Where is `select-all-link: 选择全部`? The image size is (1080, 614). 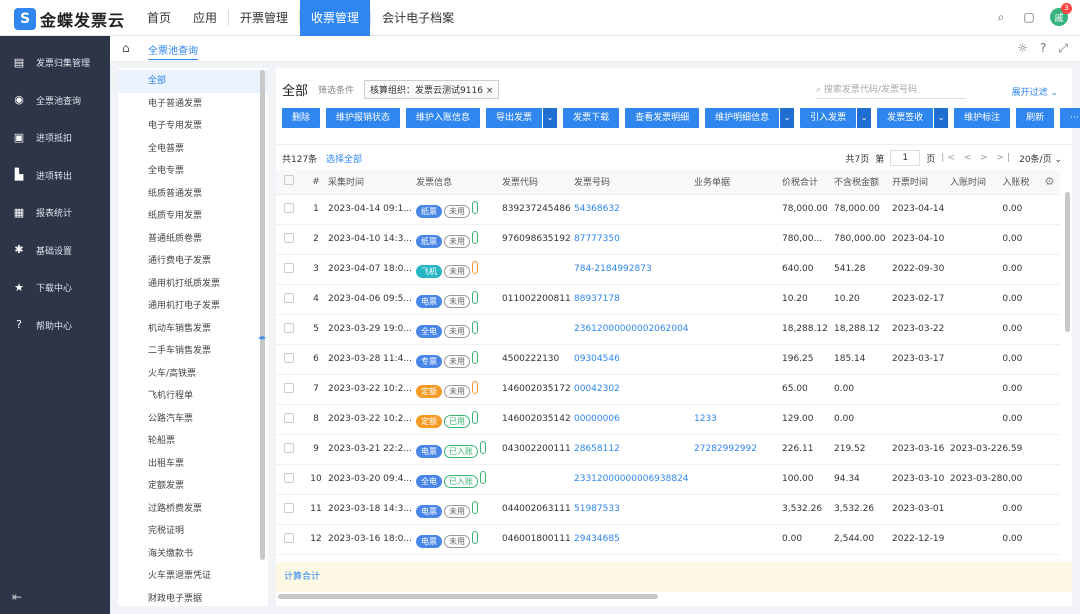 select-all-link: 选择全部 is located at coordinates (344, 158).